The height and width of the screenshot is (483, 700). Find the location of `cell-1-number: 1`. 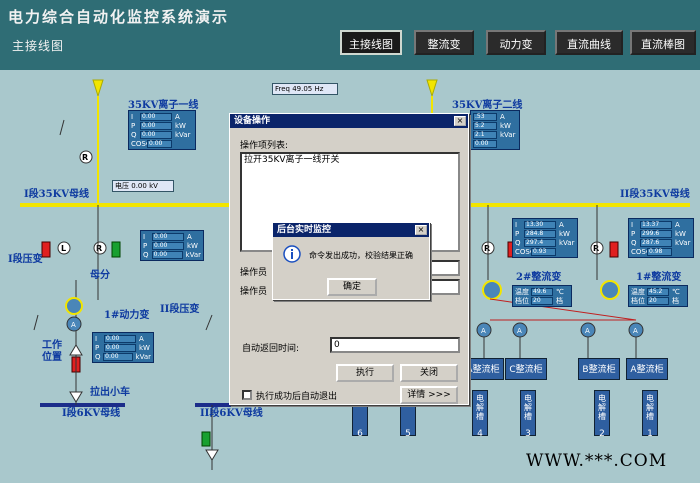

cell-1-number: 1 is located at coordinates (650, 434).